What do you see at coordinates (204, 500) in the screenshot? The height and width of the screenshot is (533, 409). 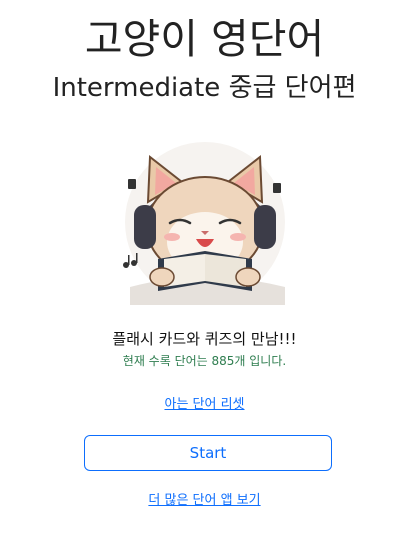 I see `more-word-apps-link: 더 많은 단어 앱 보기` at bounding box center [204, 500].